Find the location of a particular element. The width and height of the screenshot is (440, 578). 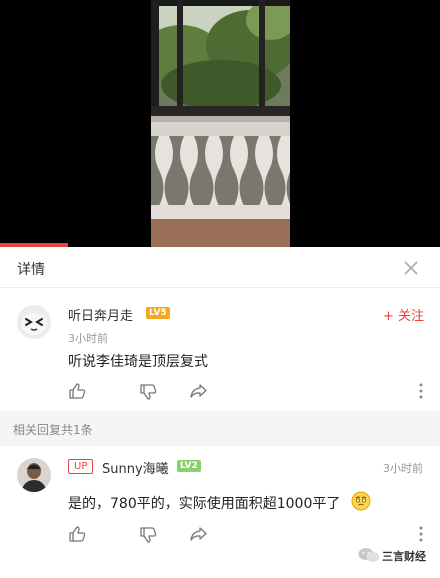

watermark-brand: 三言财经 is located at coordinates (404, 556).